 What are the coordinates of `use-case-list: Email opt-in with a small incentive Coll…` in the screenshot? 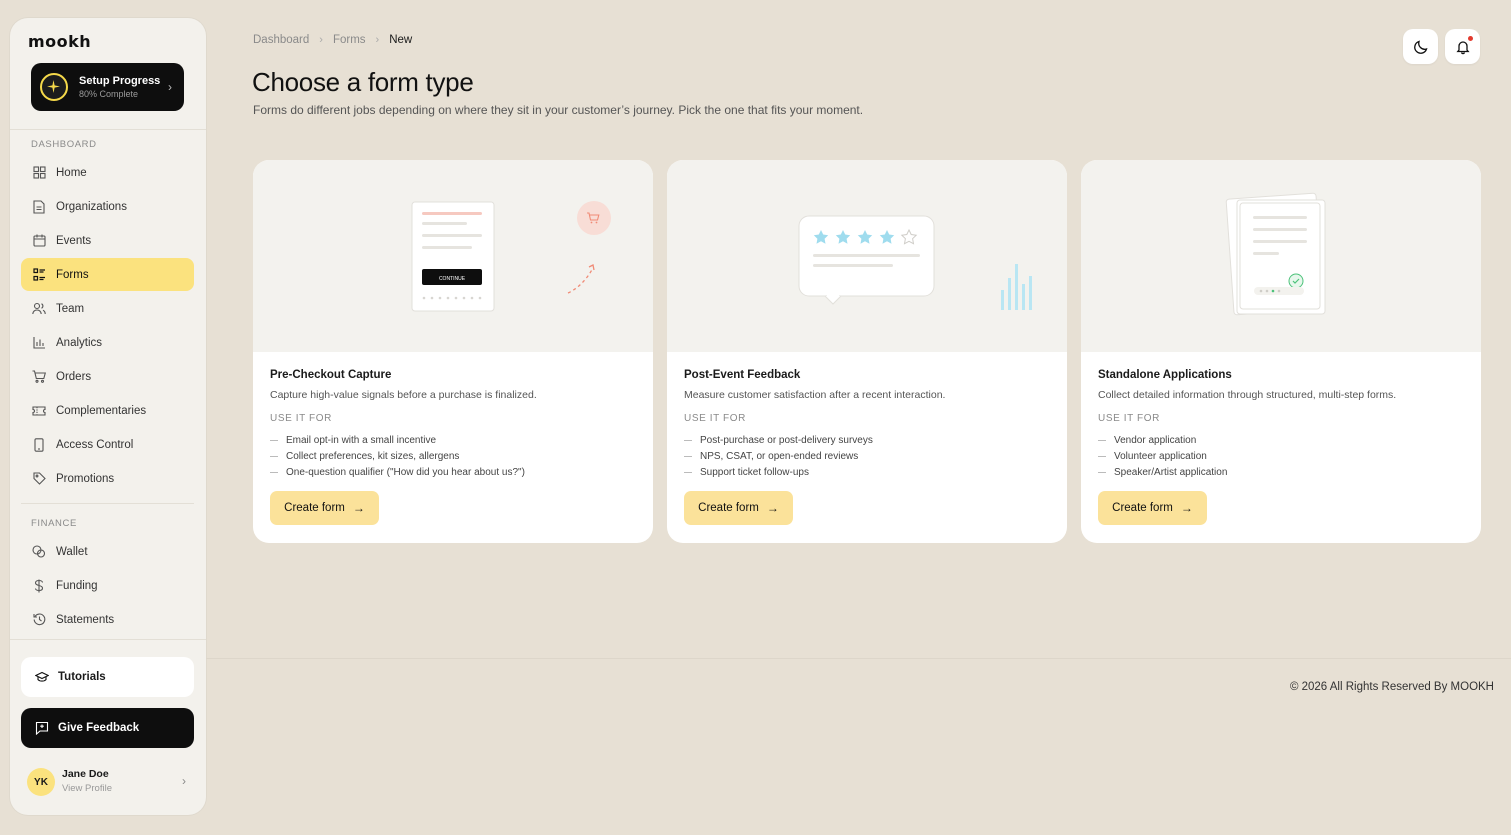 It's located at (397, 456).